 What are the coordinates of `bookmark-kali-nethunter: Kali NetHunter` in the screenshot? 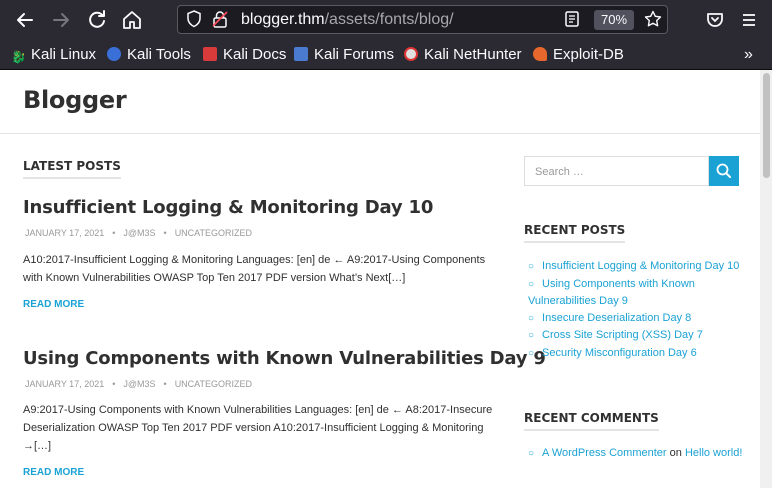 It's located at (463, 55).